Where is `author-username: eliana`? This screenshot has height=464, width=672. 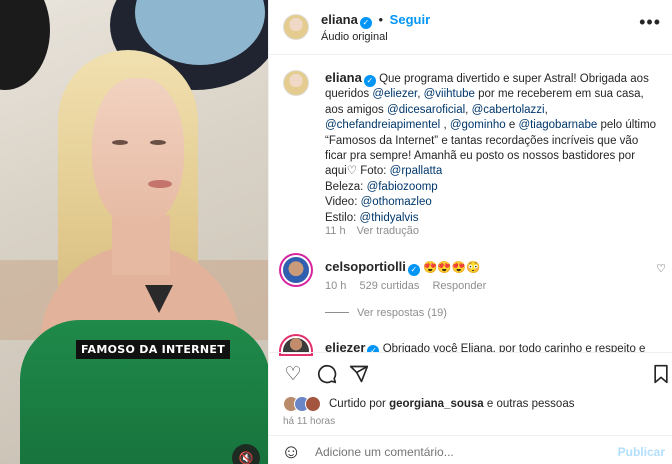
author-username: eliana is located at coordinates (339, 19).